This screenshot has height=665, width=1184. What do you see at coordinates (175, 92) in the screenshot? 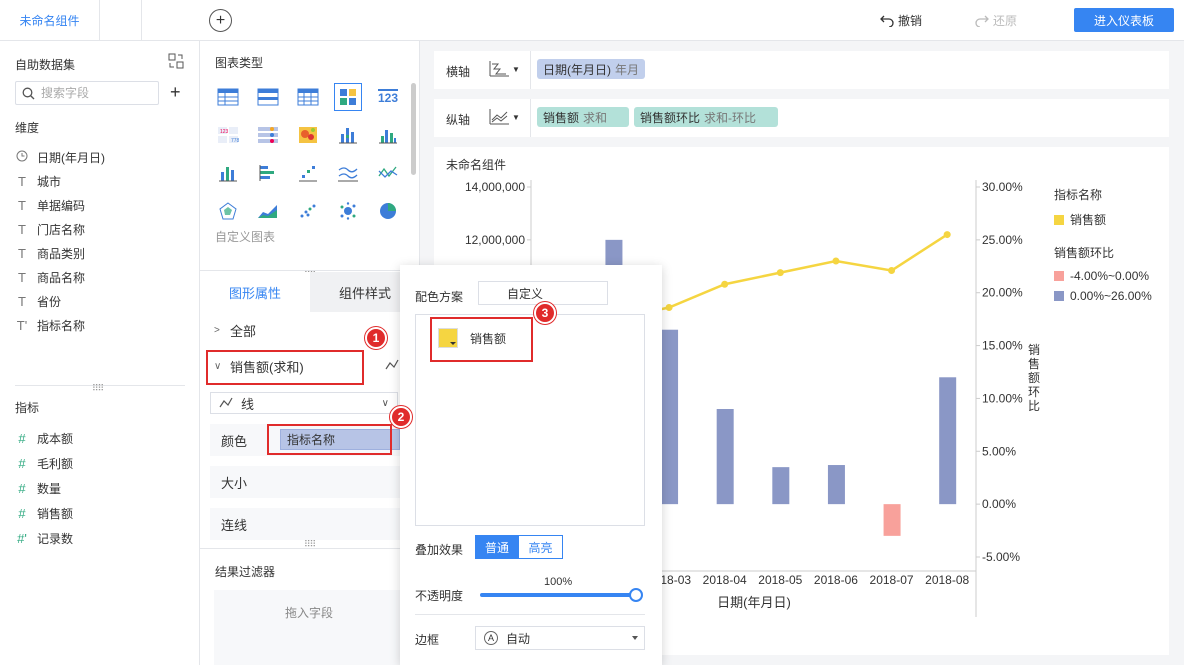
I see `add-field-icon: +` at bounding box center [175, 92].